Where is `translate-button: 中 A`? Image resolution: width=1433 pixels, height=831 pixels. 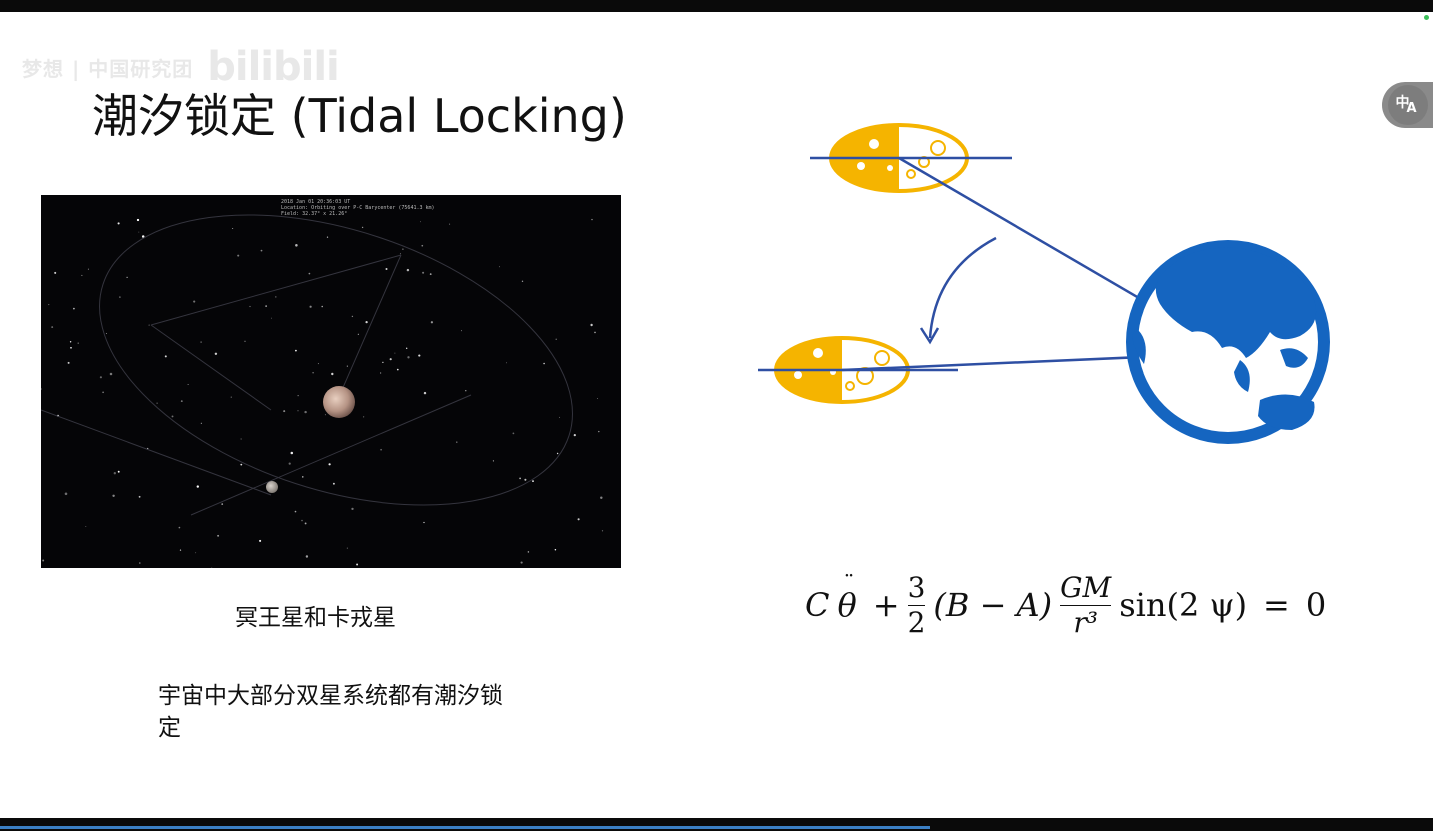 translate-button: 中 A is located at coordinates (1407, 105).